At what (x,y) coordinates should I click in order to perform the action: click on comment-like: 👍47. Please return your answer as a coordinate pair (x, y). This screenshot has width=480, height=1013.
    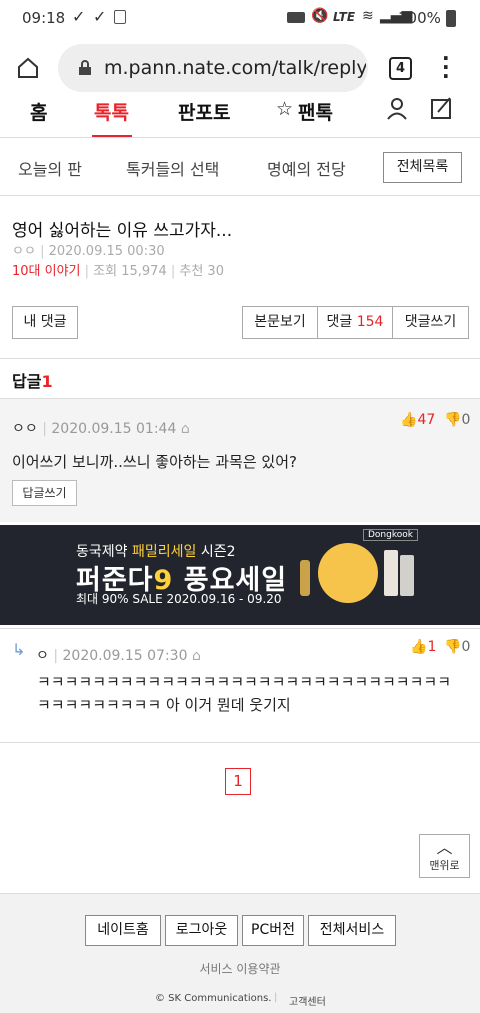
    Looking at the image, I should click on (417, 420).